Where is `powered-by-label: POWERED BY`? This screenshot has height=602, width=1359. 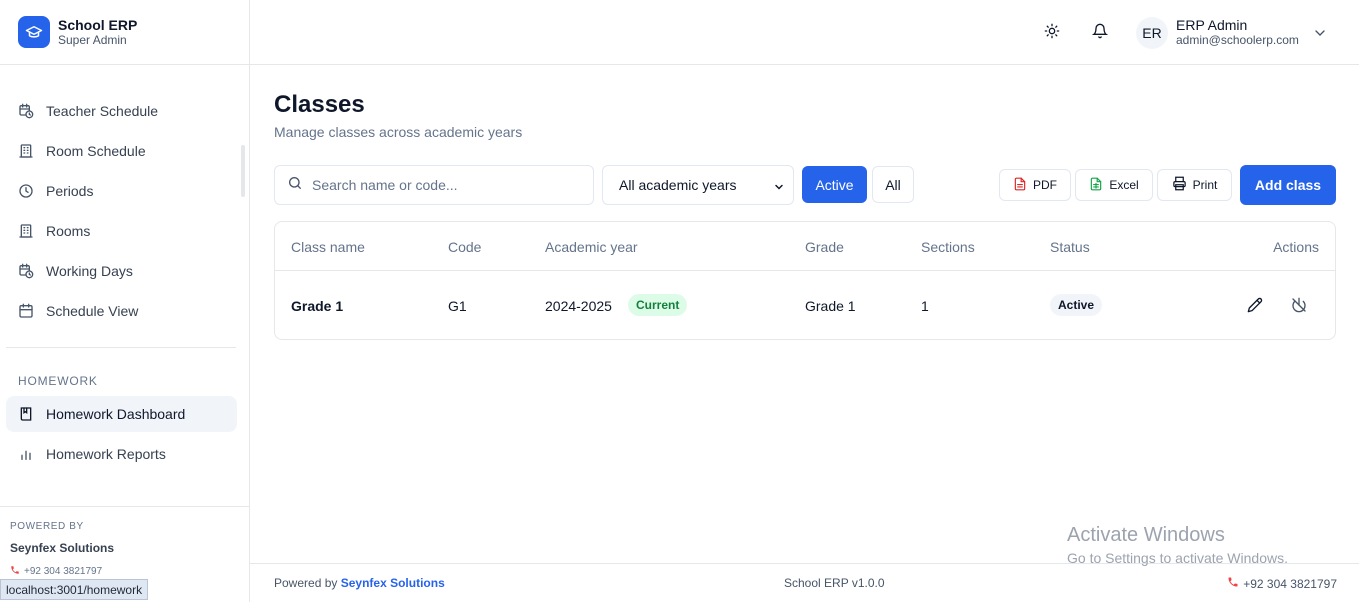
powered-by-label: POWERED BY is located at coordinates (47, 526).